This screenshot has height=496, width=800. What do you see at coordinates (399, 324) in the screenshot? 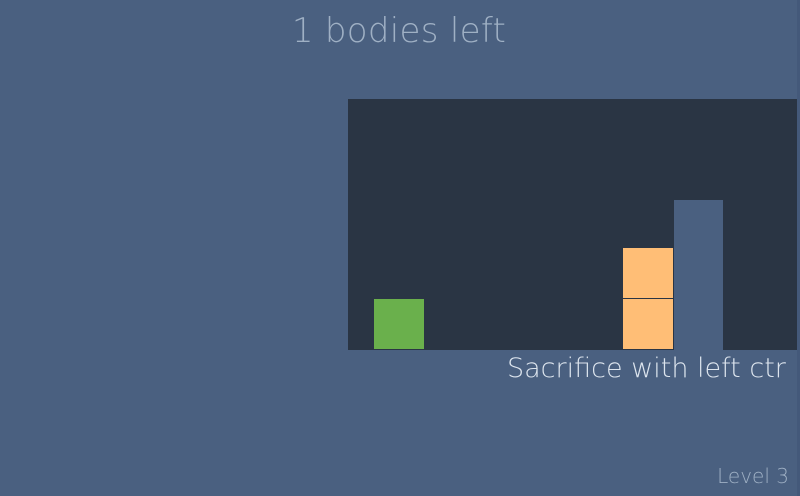
I see `player-body` at bounding box center [399, 324].